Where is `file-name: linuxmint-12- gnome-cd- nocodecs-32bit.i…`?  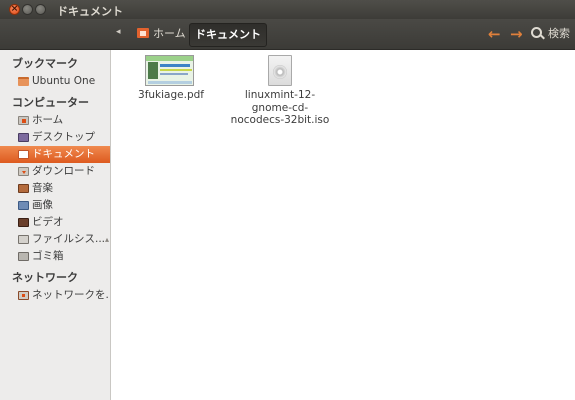
file-name: linuxmint-12- gnome-cd- nocodecs-32bit.i… is located at coordinates (280, 108).